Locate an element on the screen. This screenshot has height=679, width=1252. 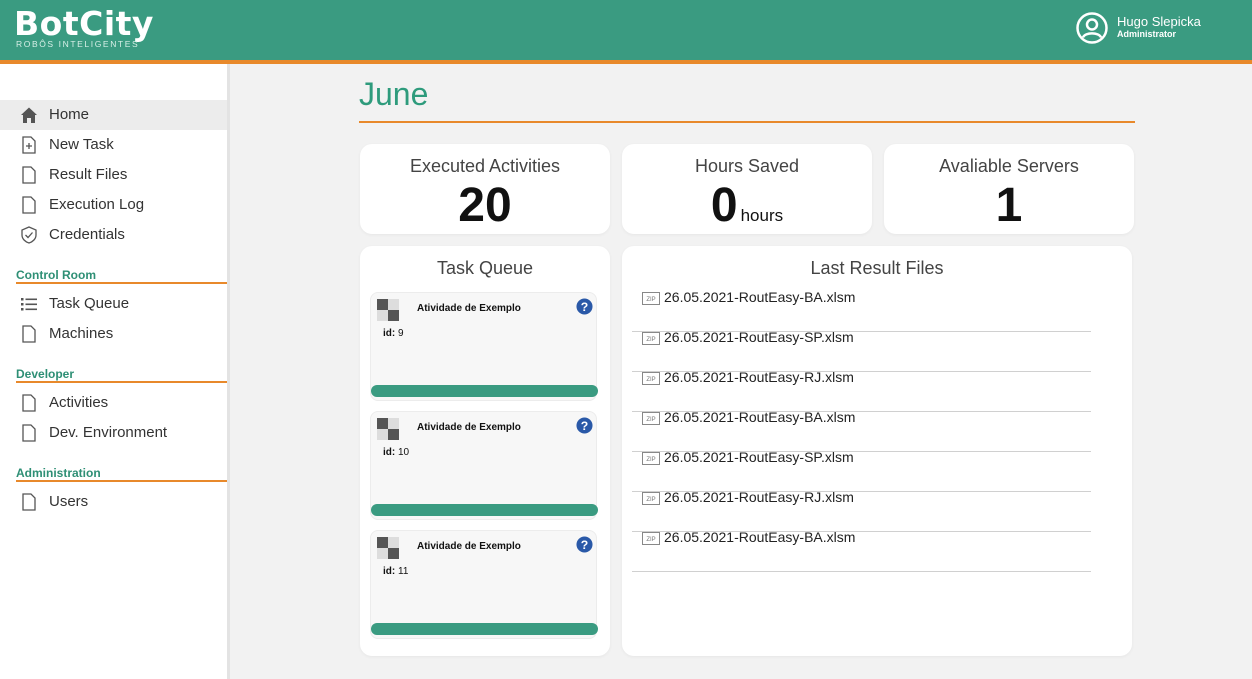
task-card: Atividade de Exemplo ? id: 9 is located at coordinates (484, 346).